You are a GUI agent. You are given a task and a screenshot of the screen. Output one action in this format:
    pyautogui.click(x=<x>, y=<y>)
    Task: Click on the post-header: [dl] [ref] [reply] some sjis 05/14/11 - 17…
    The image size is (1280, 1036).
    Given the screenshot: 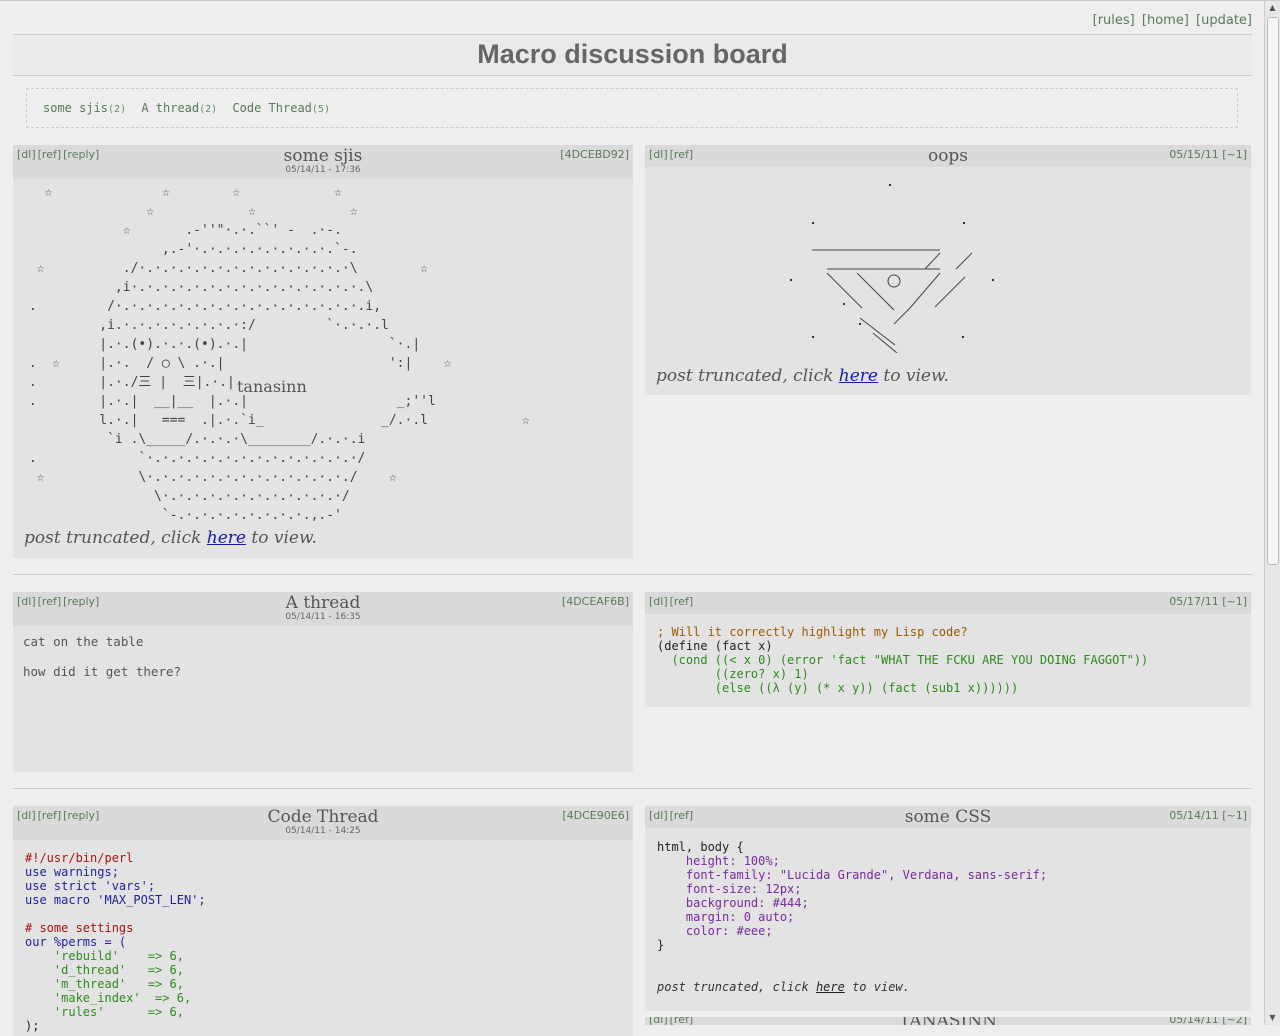 What is the action you would take?
    pyautogui.click(x=323, y=162)
    